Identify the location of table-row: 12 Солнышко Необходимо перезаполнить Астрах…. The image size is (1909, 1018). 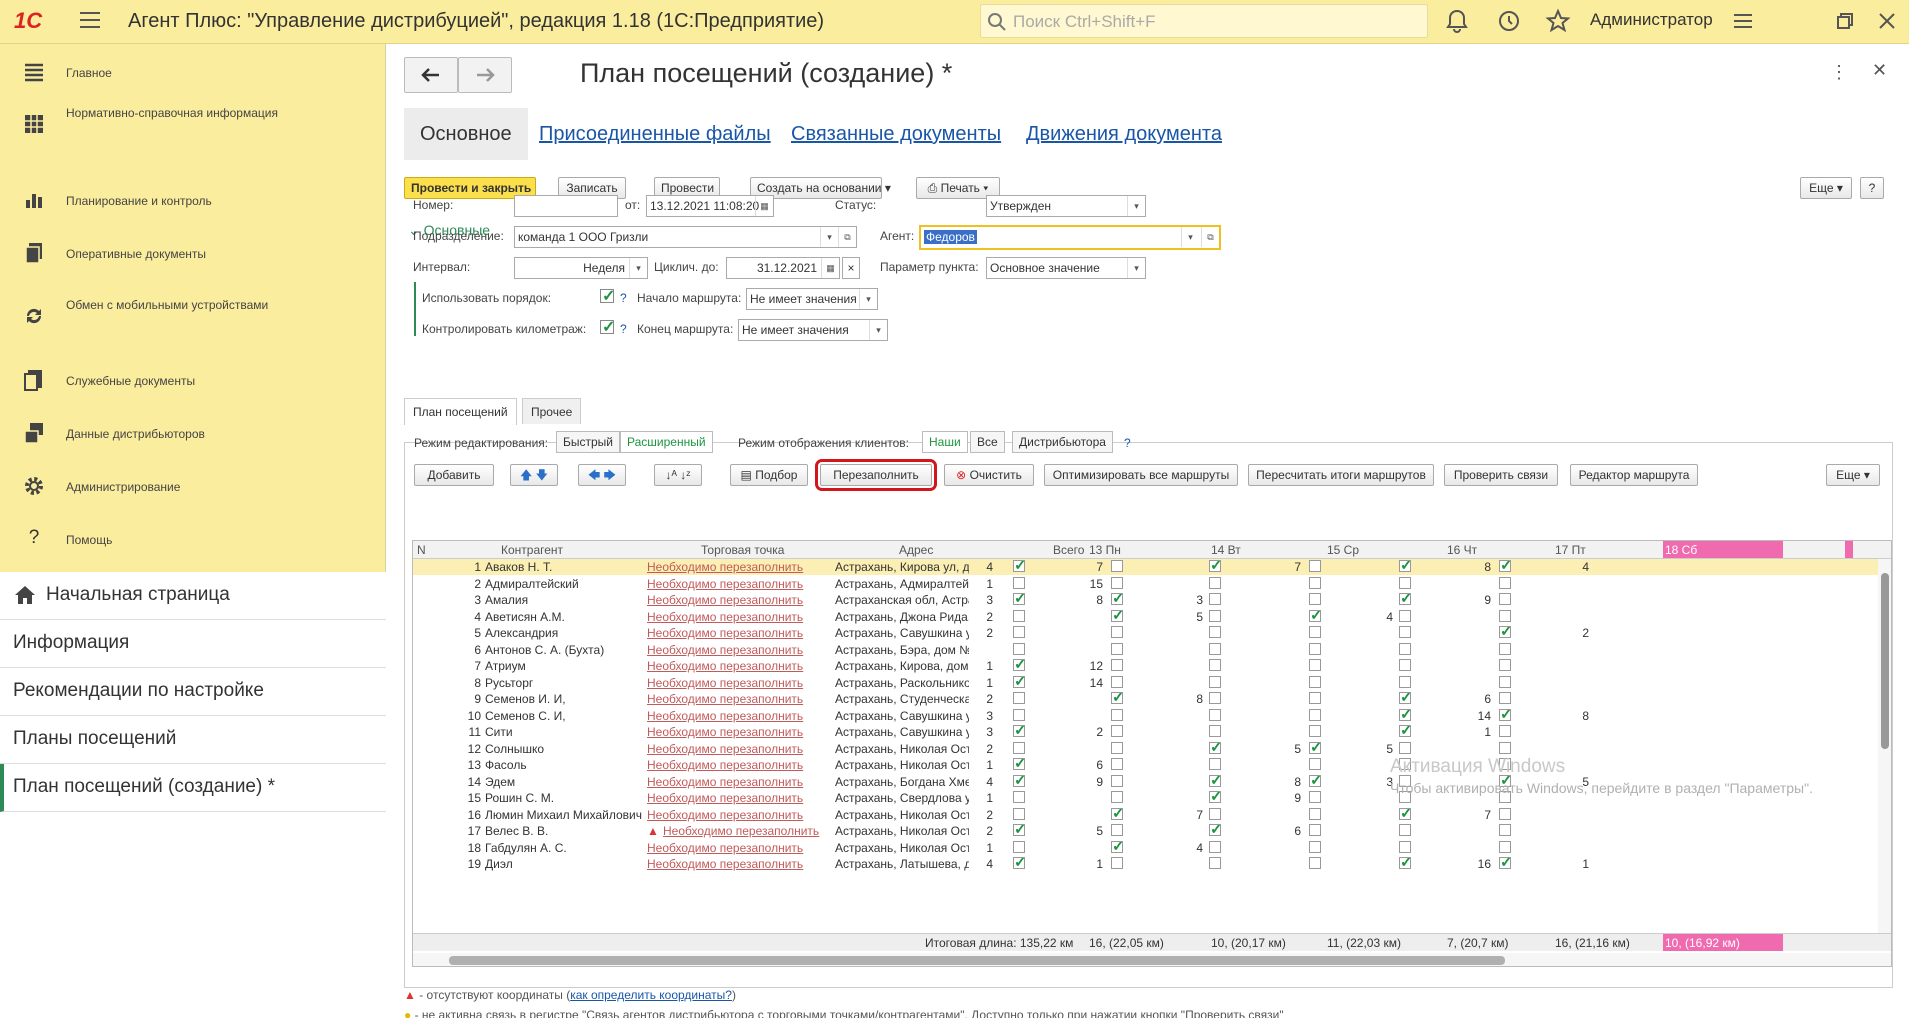
(1152, 749).